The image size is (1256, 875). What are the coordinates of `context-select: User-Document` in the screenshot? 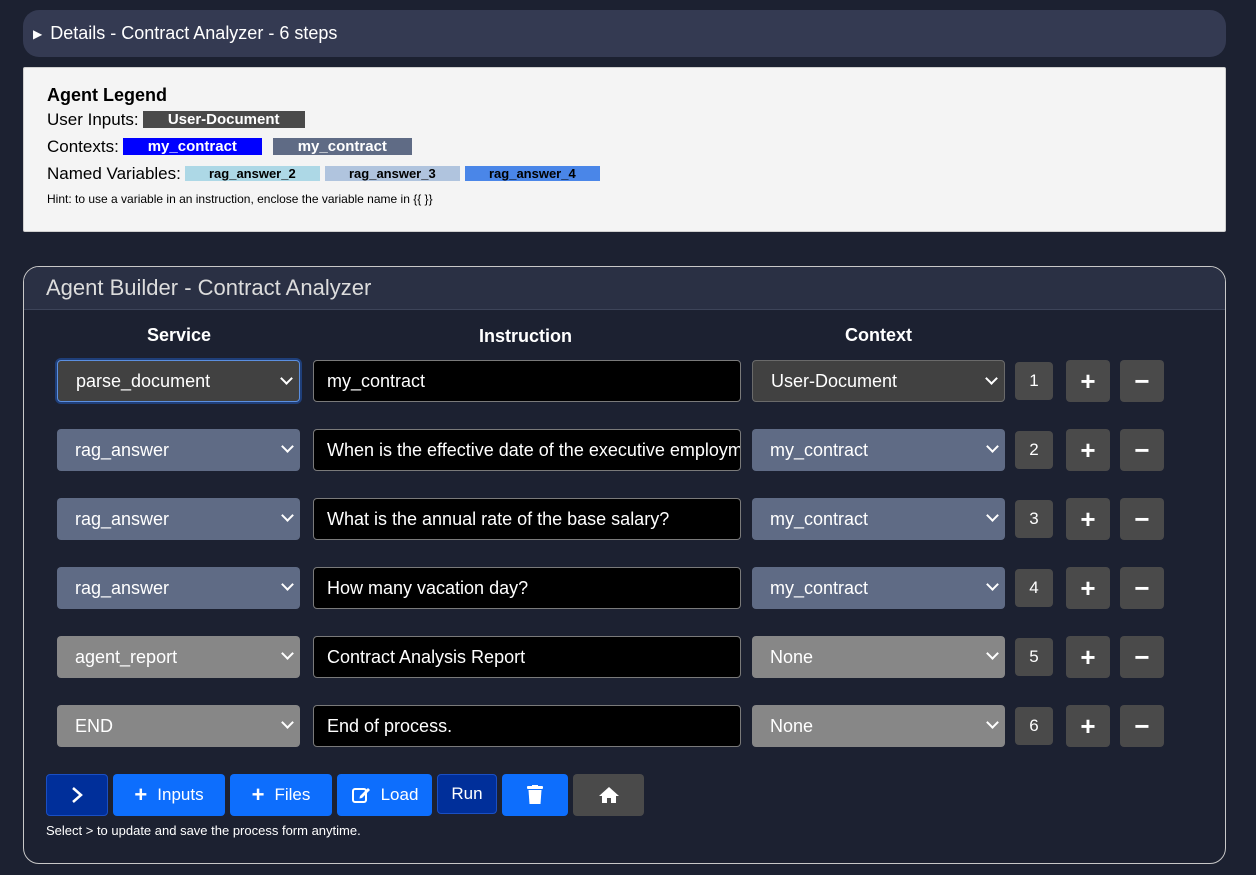 It's located at (878, 381).